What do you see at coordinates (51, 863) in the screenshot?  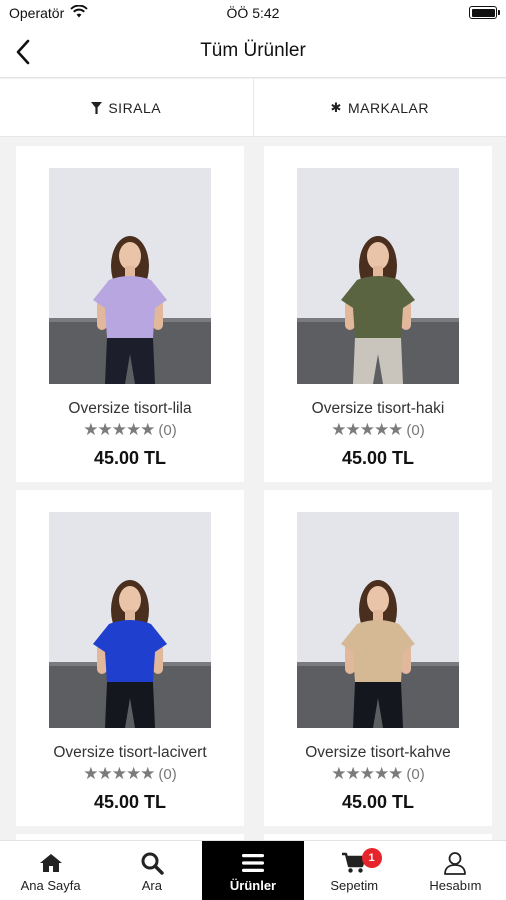 I see `home-icon` at bounding box center [51, 863].